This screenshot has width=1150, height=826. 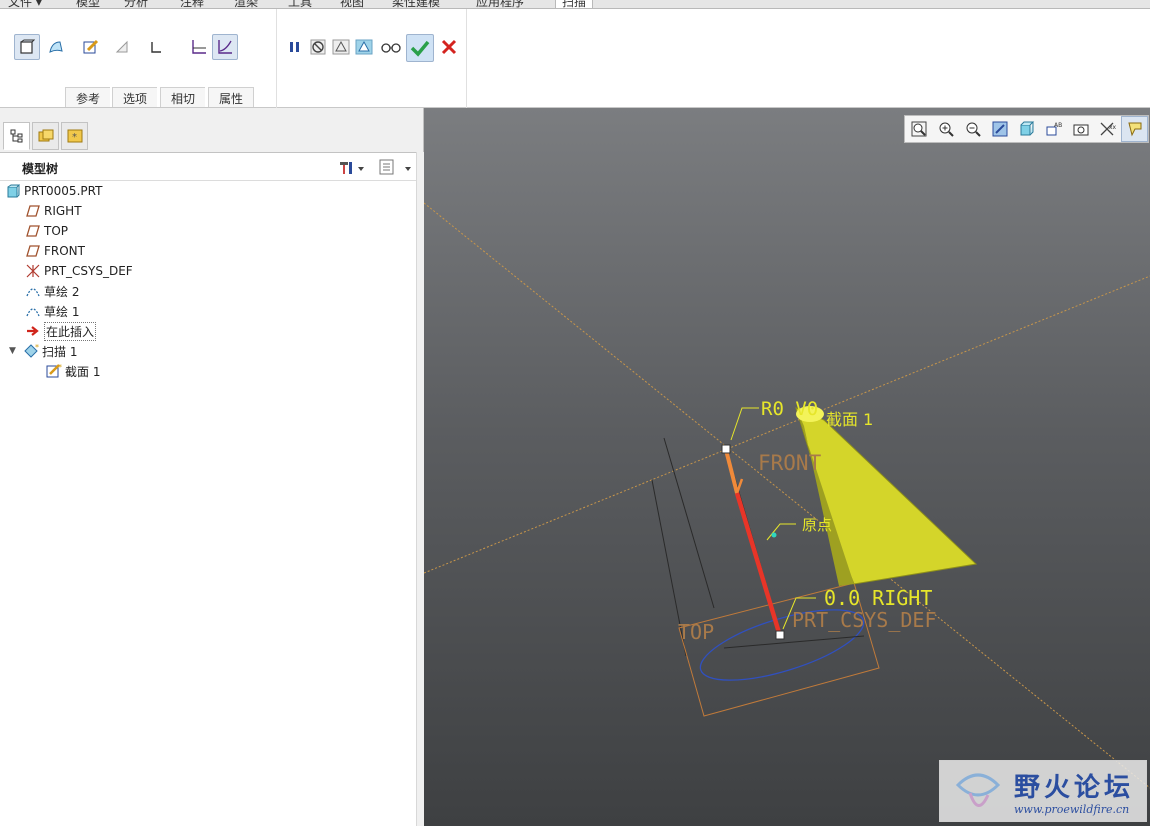 I want to click on tab-flexible-modeling: 柔性建模, so click(x=416, y=4).